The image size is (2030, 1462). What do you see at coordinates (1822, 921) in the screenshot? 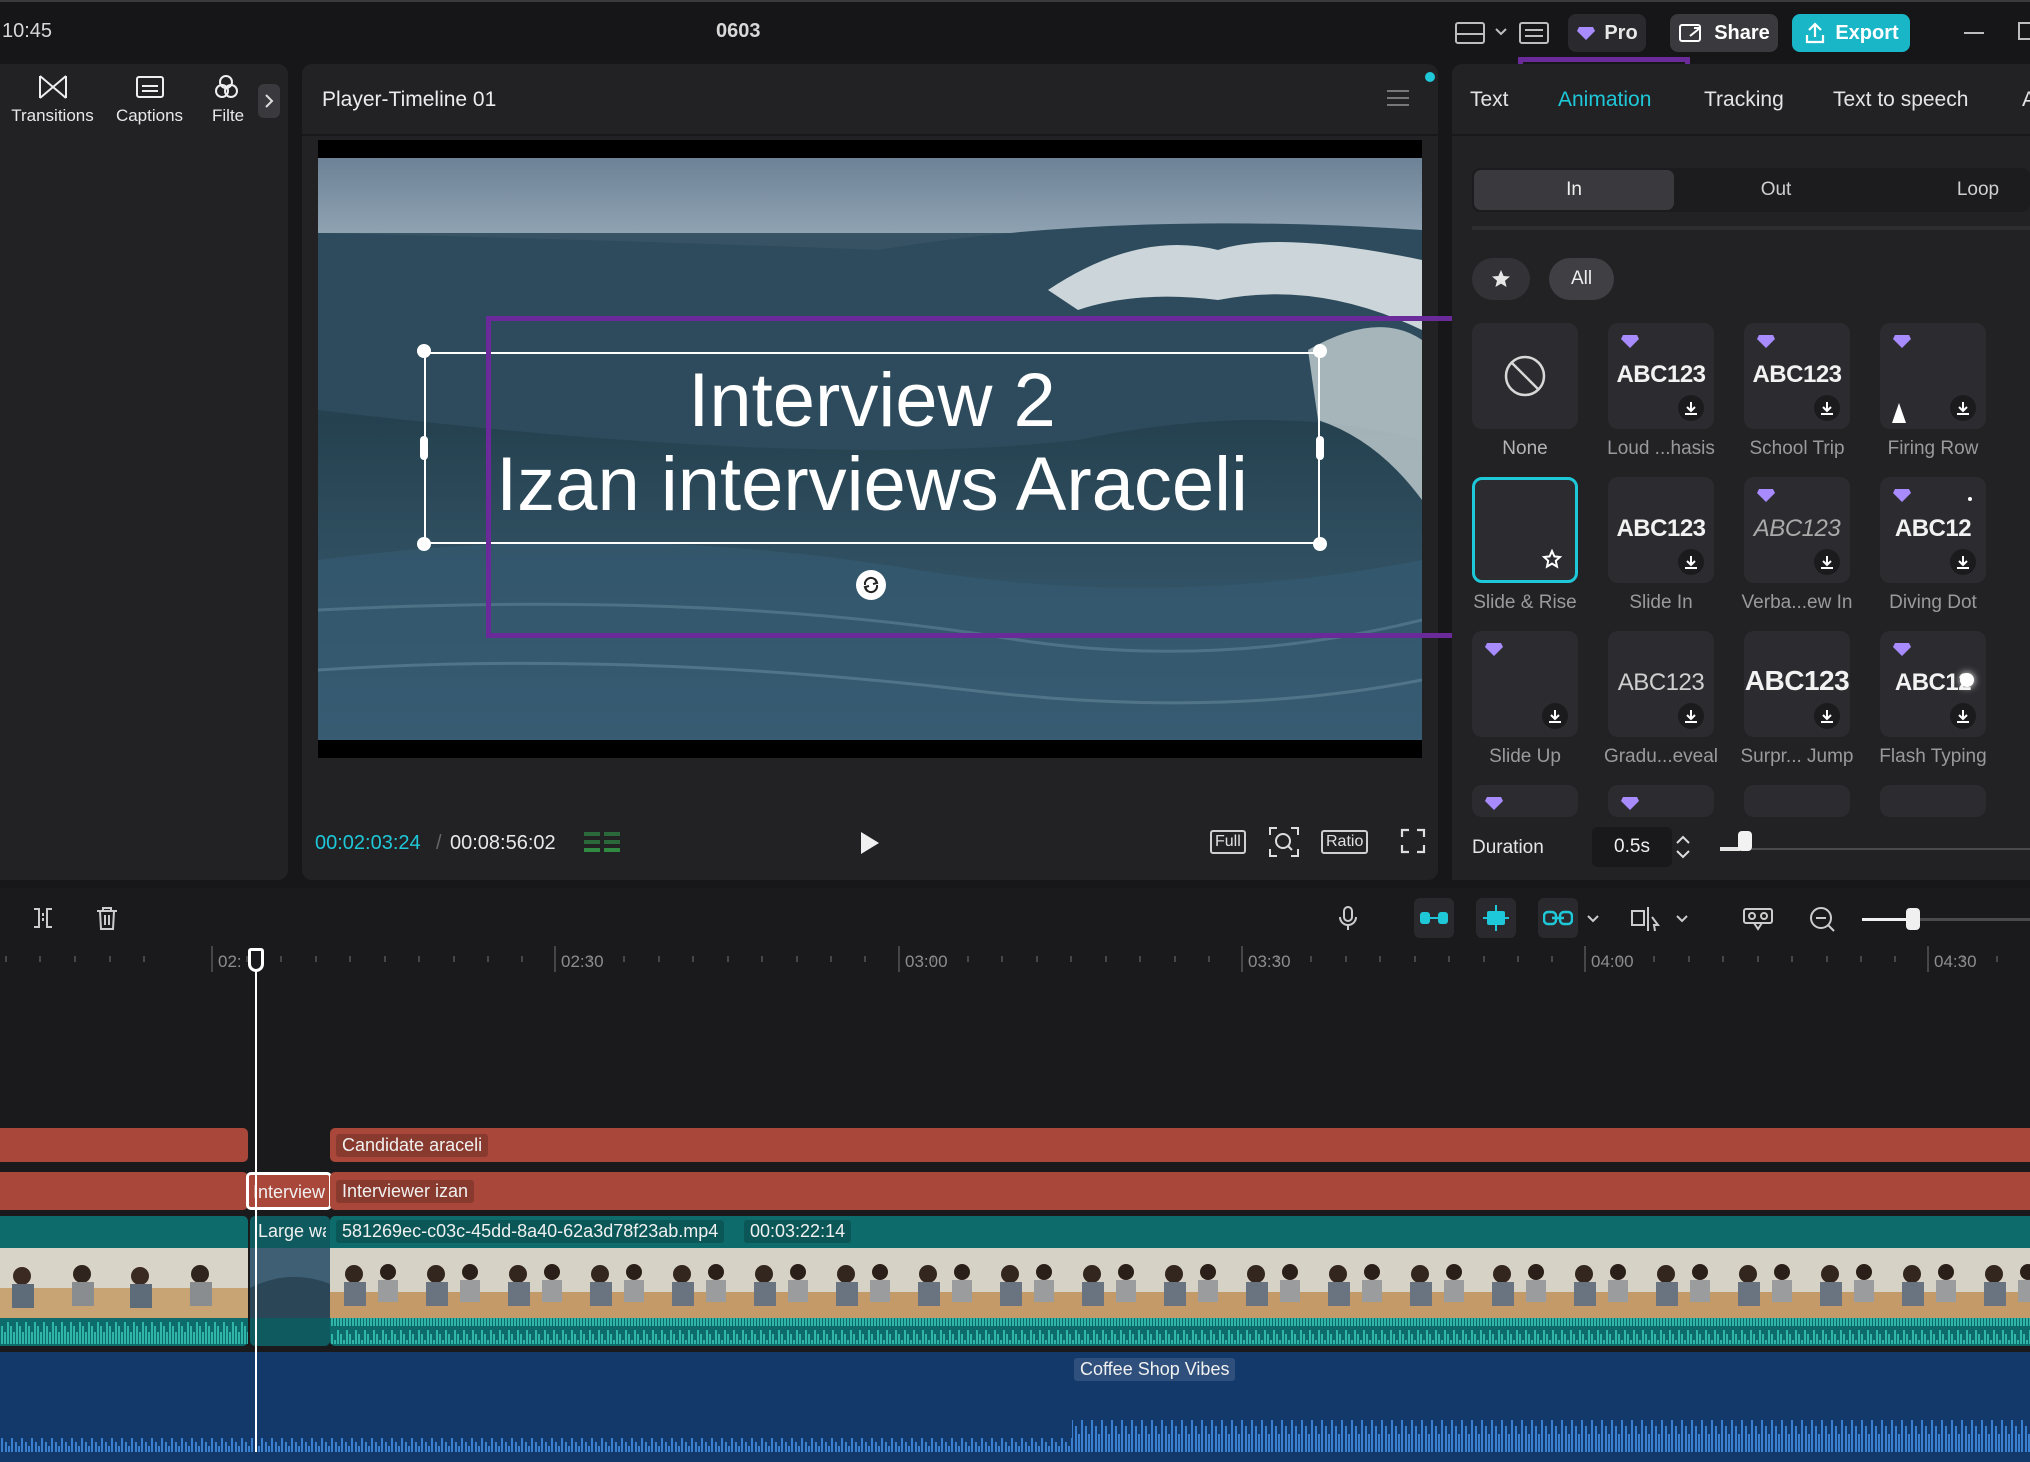
I see `zoom-out-button` at bounding box center [1822, 921].